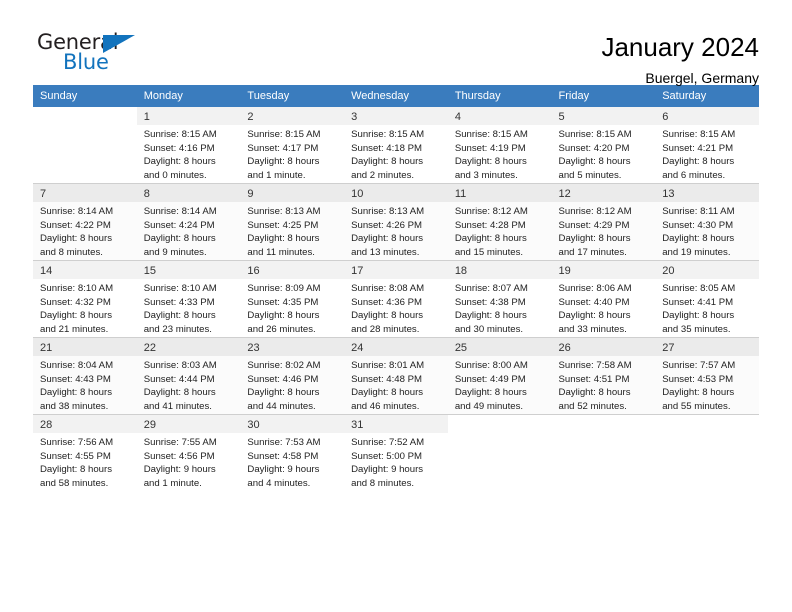  What do you see at coordinates (387, 148) in the screenshot?
I see `sunset-time: Sunset: 4:18 PM` at bounding box center [387, 148].